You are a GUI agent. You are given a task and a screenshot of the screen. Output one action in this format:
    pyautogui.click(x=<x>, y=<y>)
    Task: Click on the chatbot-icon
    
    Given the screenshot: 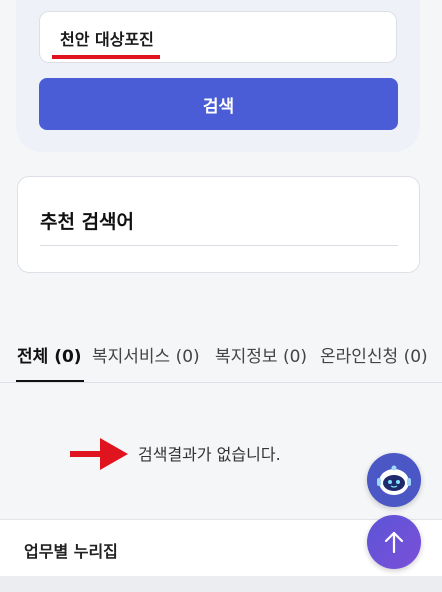 What is the action you would take?
    pyautogui.click(x=394, y=480)
    